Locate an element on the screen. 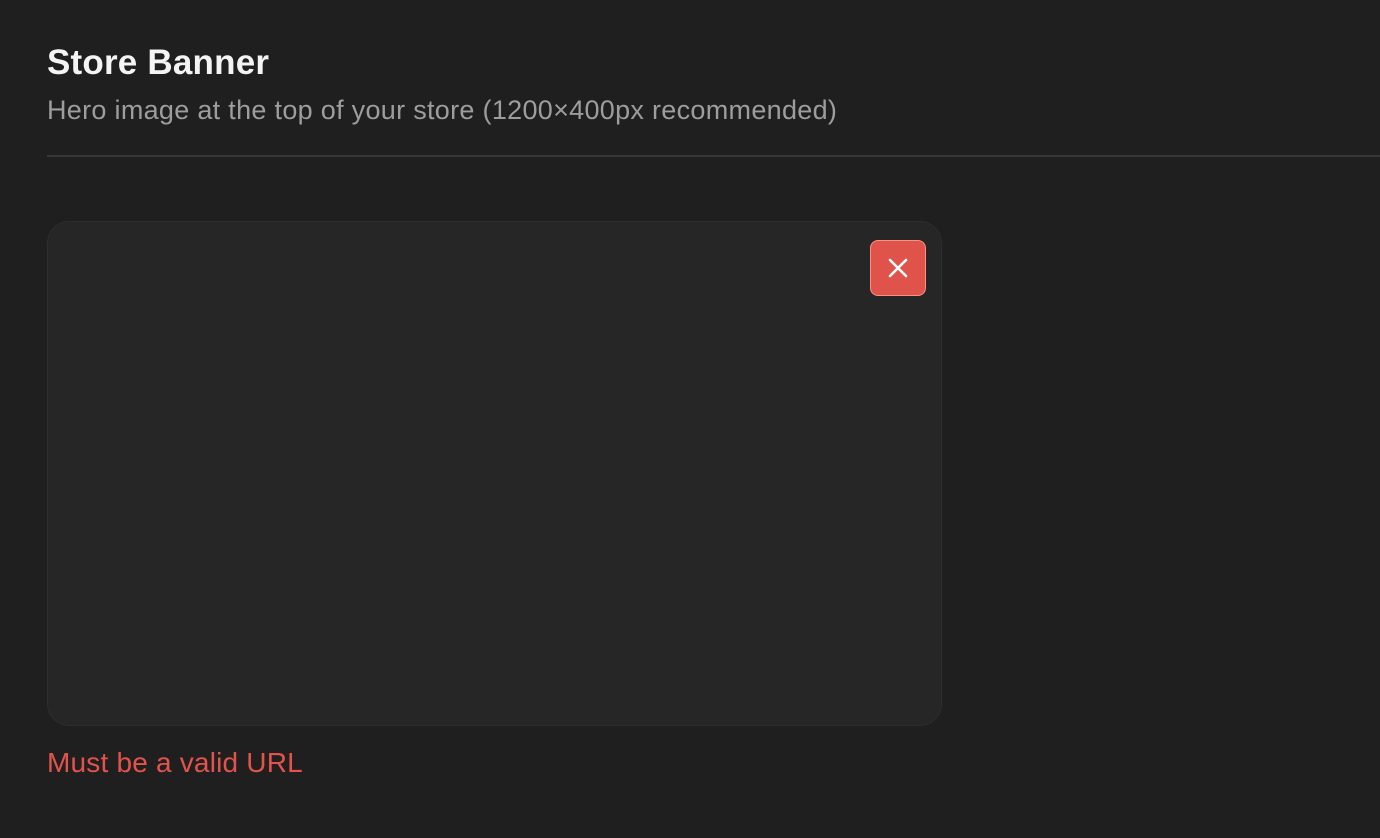 This screenshot has width=1380, height=838. section-title: Store Banner is located at coordinates (158, 62).